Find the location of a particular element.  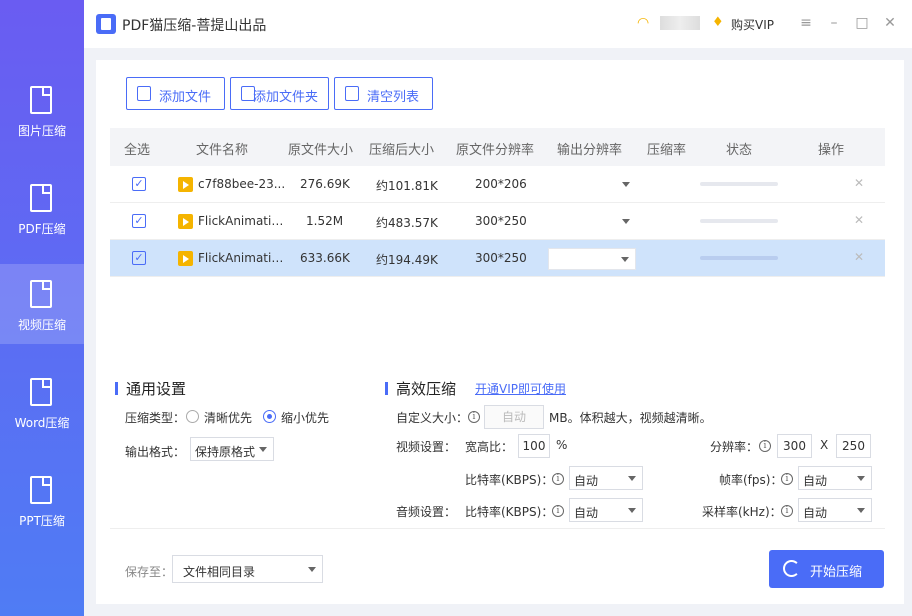

add-folder-button: 添加文件夹 is located at coordinates (279, 93).